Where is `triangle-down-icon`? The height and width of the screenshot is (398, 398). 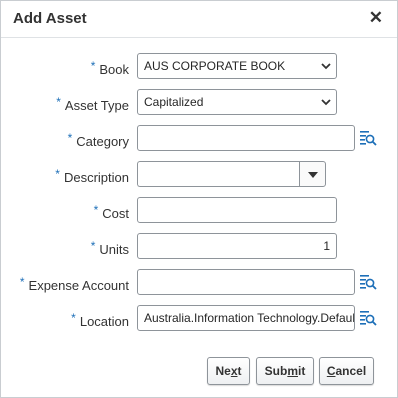
triangle-down-icon is located at coordinates (313, 175).